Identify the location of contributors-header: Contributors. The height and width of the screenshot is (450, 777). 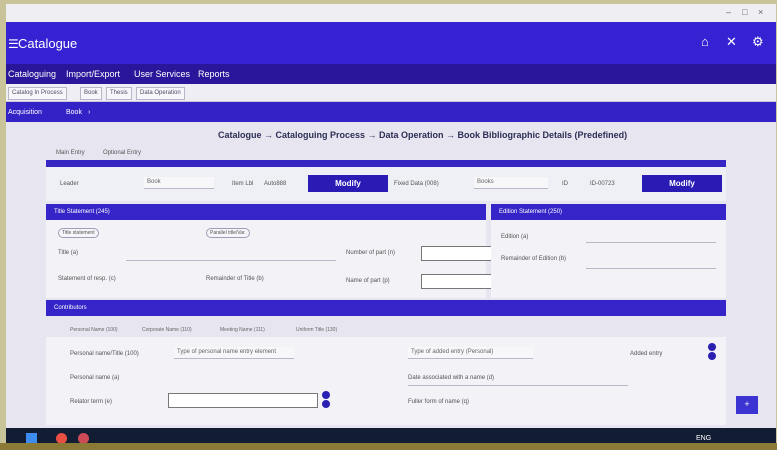
(386, 308).